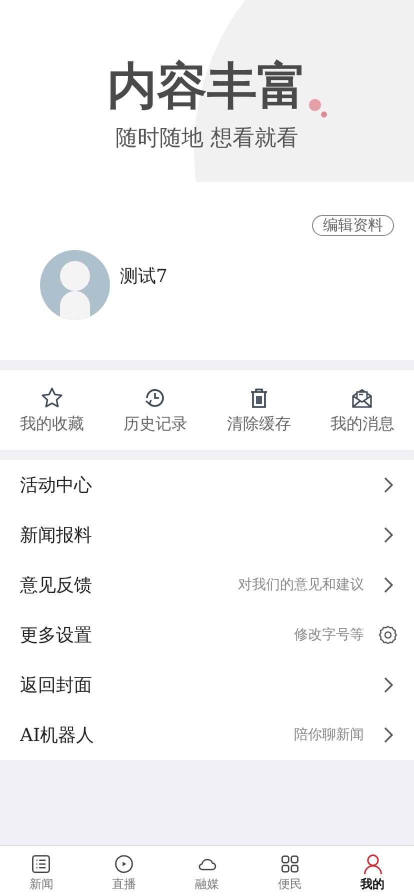 The image size is (414, 896). I want to click on quick-action: 历史记录, so click(155, 410).